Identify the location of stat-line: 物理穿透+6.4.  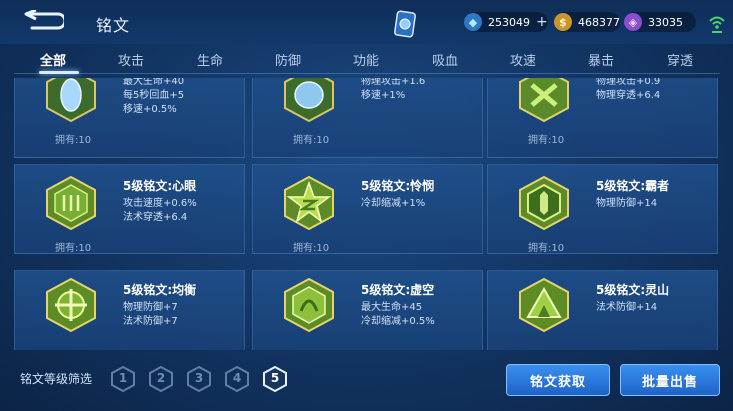
(628, 95).